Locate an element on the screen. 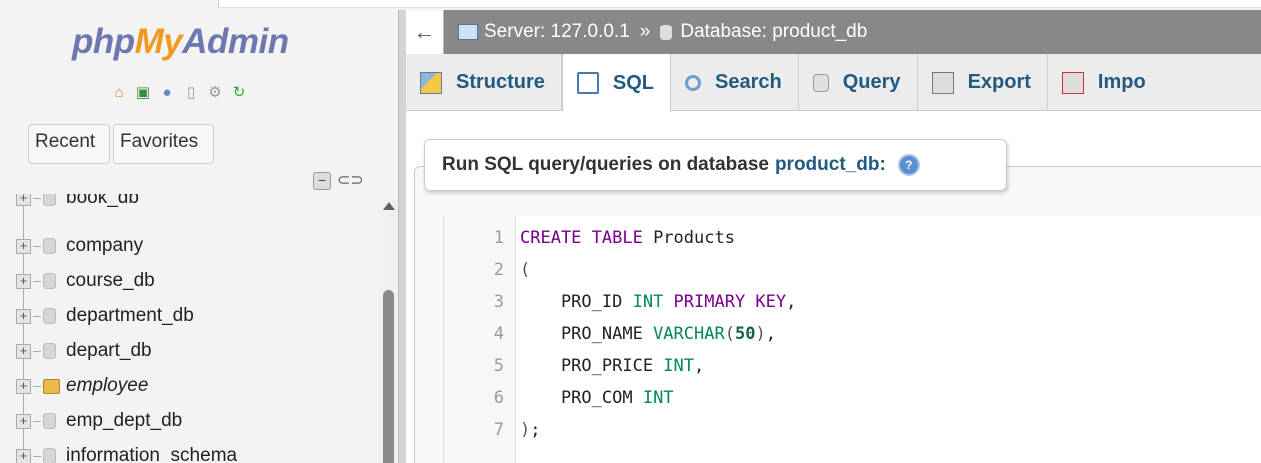  tree-item: + employee is located at coordinates (82, 386).